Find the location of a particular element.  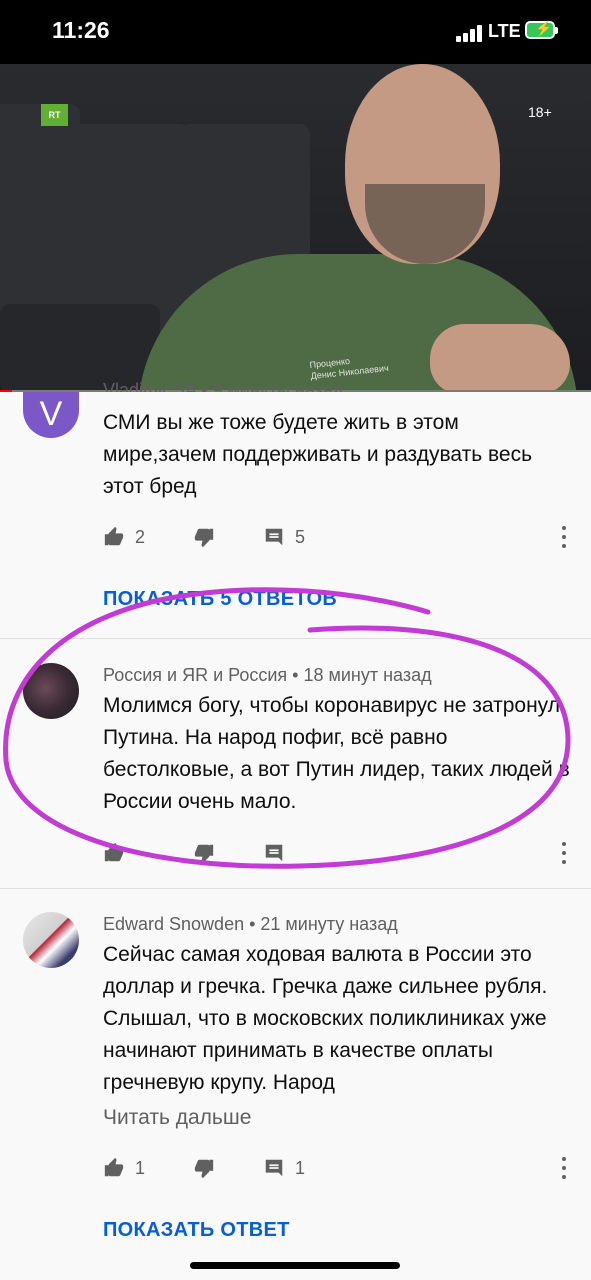

signal-icon is located at coordinates (470, 33).